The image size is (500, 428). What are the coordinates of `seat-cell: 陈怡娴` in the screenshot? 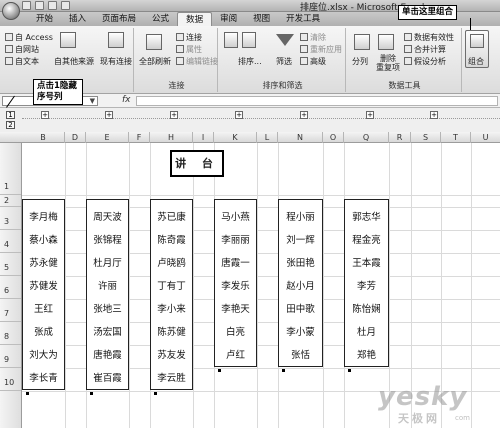 It's located at (366, 308).